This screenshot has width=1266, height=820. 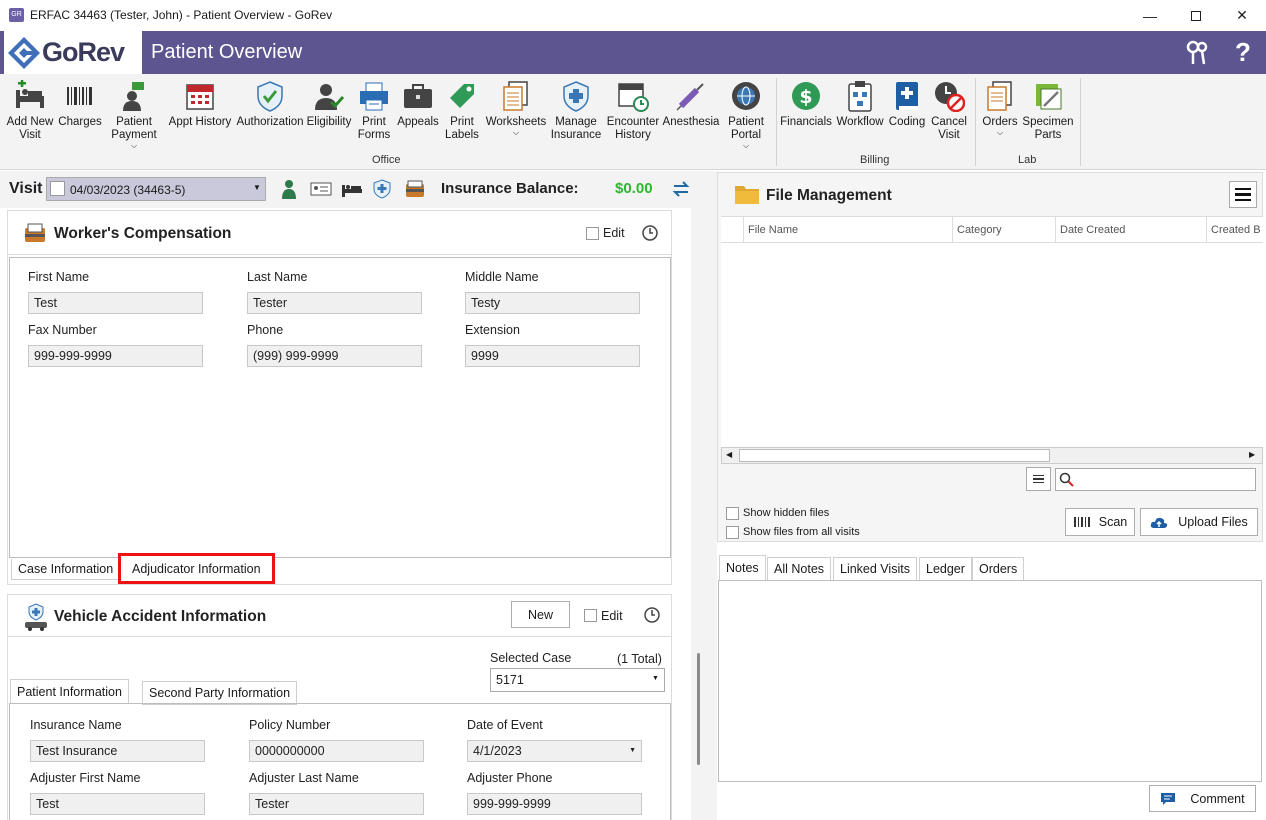 What do you see at coordinates (115, 356) in the screenshot?
I see `fax-number-field: 999-999-9999` at bounding box center [115, 356].